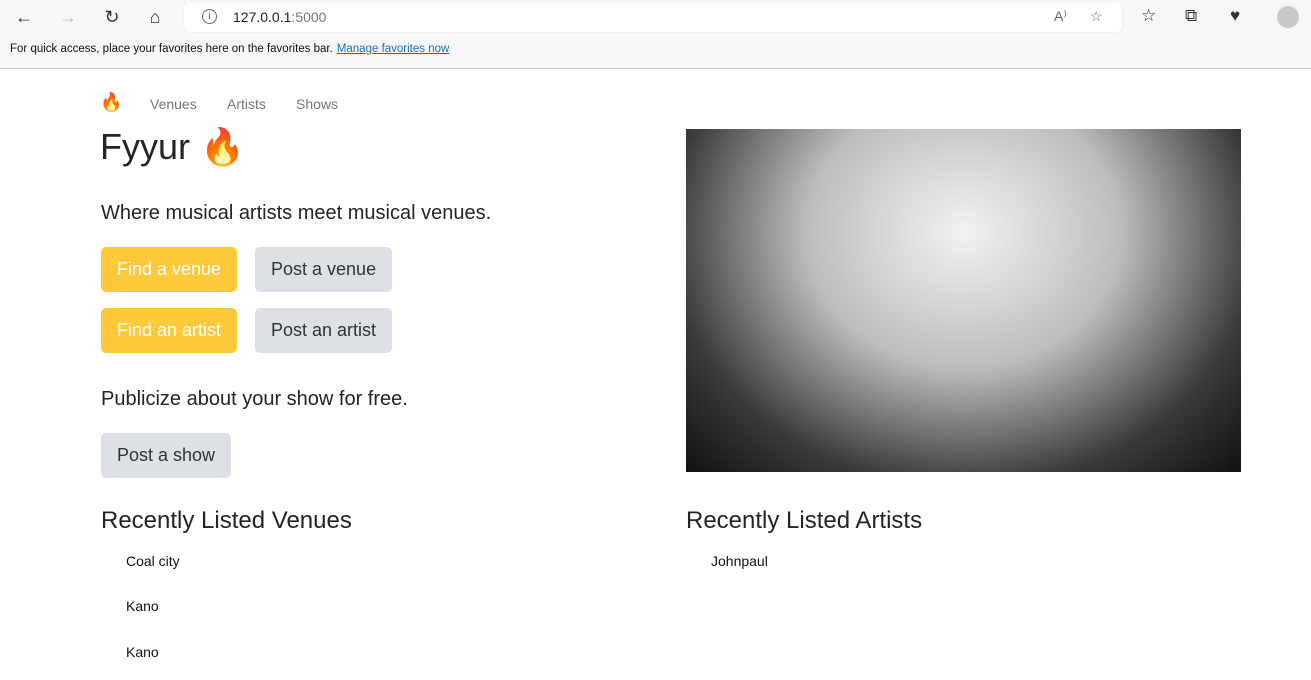  What do you see at coordinates (324, 269) in the screenshot?
I see `post-venue-button: Post a venue` at bounding box center [324, 269].